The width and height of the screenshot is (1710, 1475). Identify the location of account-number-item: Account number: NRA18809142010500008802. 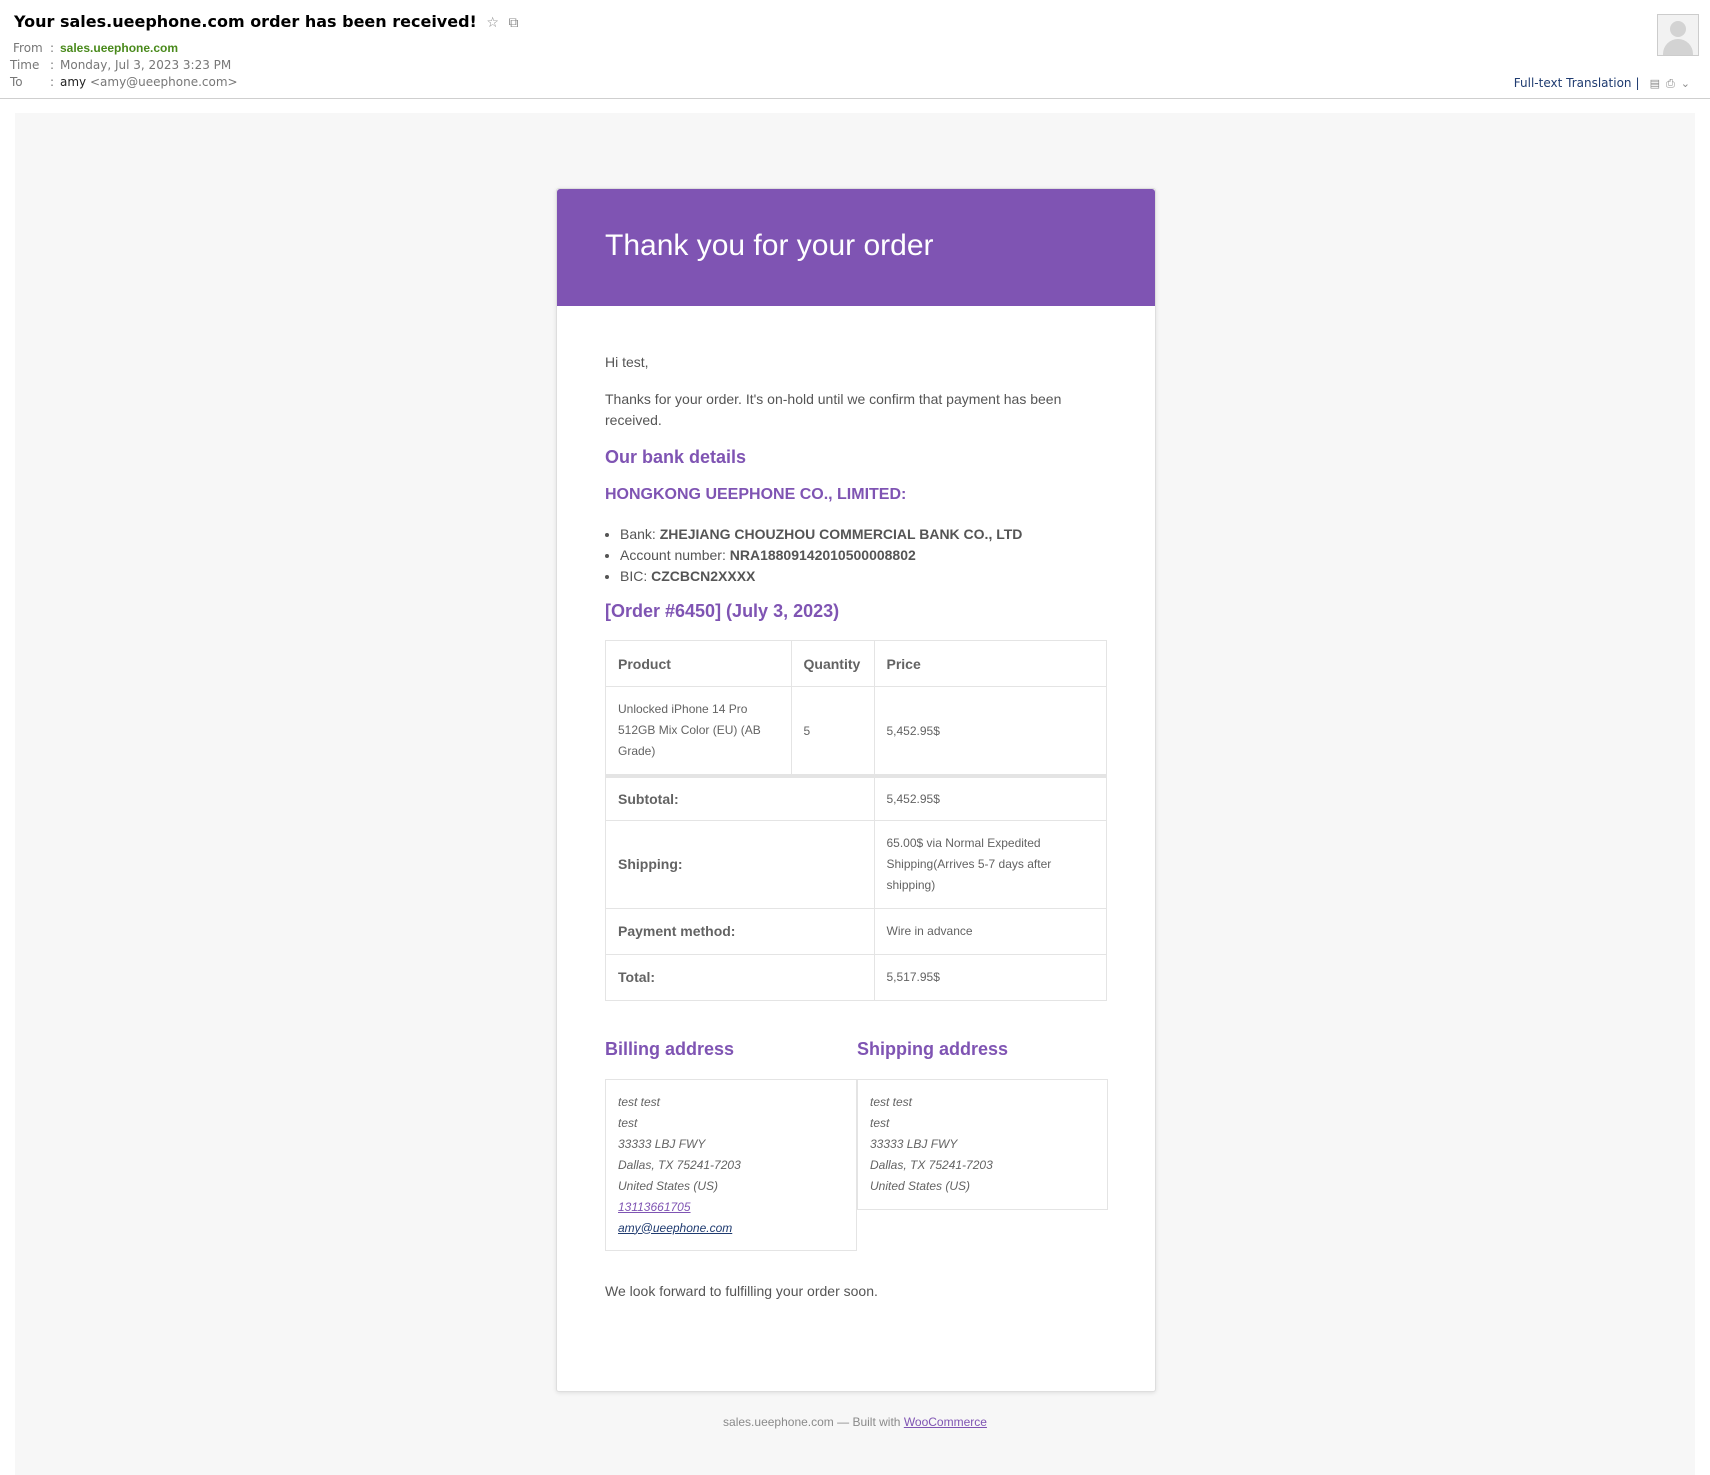
(863, 555).